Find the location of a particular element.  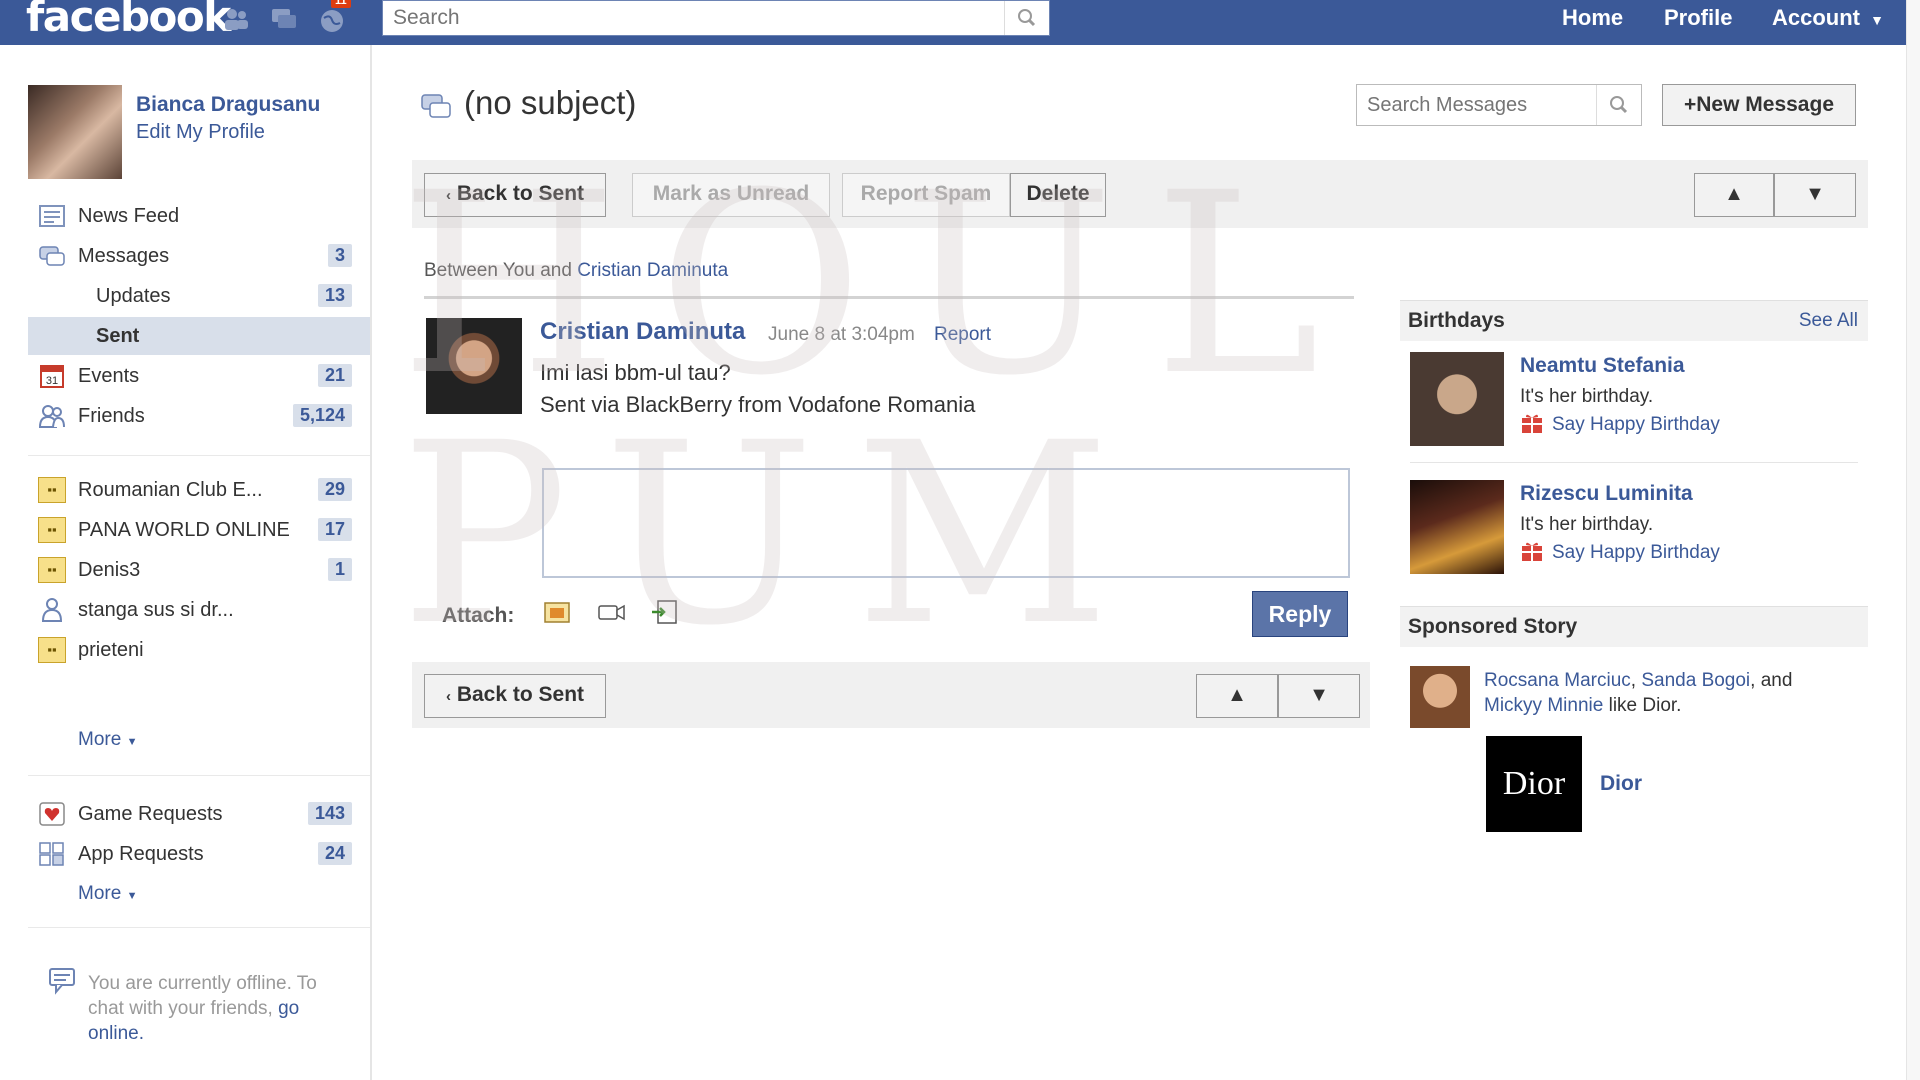

count-badge: 5,124 is located at coordinates (322, 415).